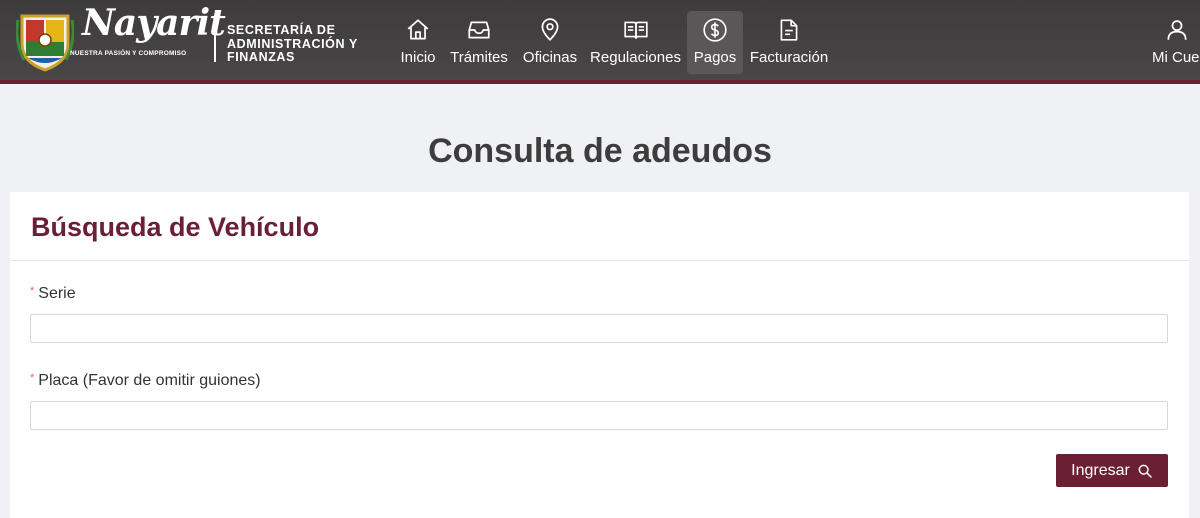 Image resolution: width=1200 pixels, height=518 pixels. I want to click on ingresar-button: Ingresar, so click(1112, 470).